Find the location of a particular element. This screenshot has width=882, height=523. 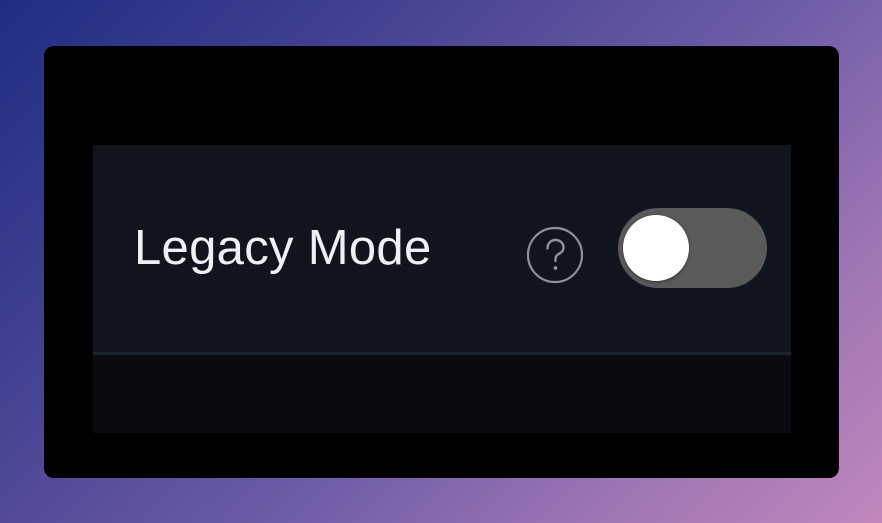

toggle-knob is located at coordinates (656, 248).